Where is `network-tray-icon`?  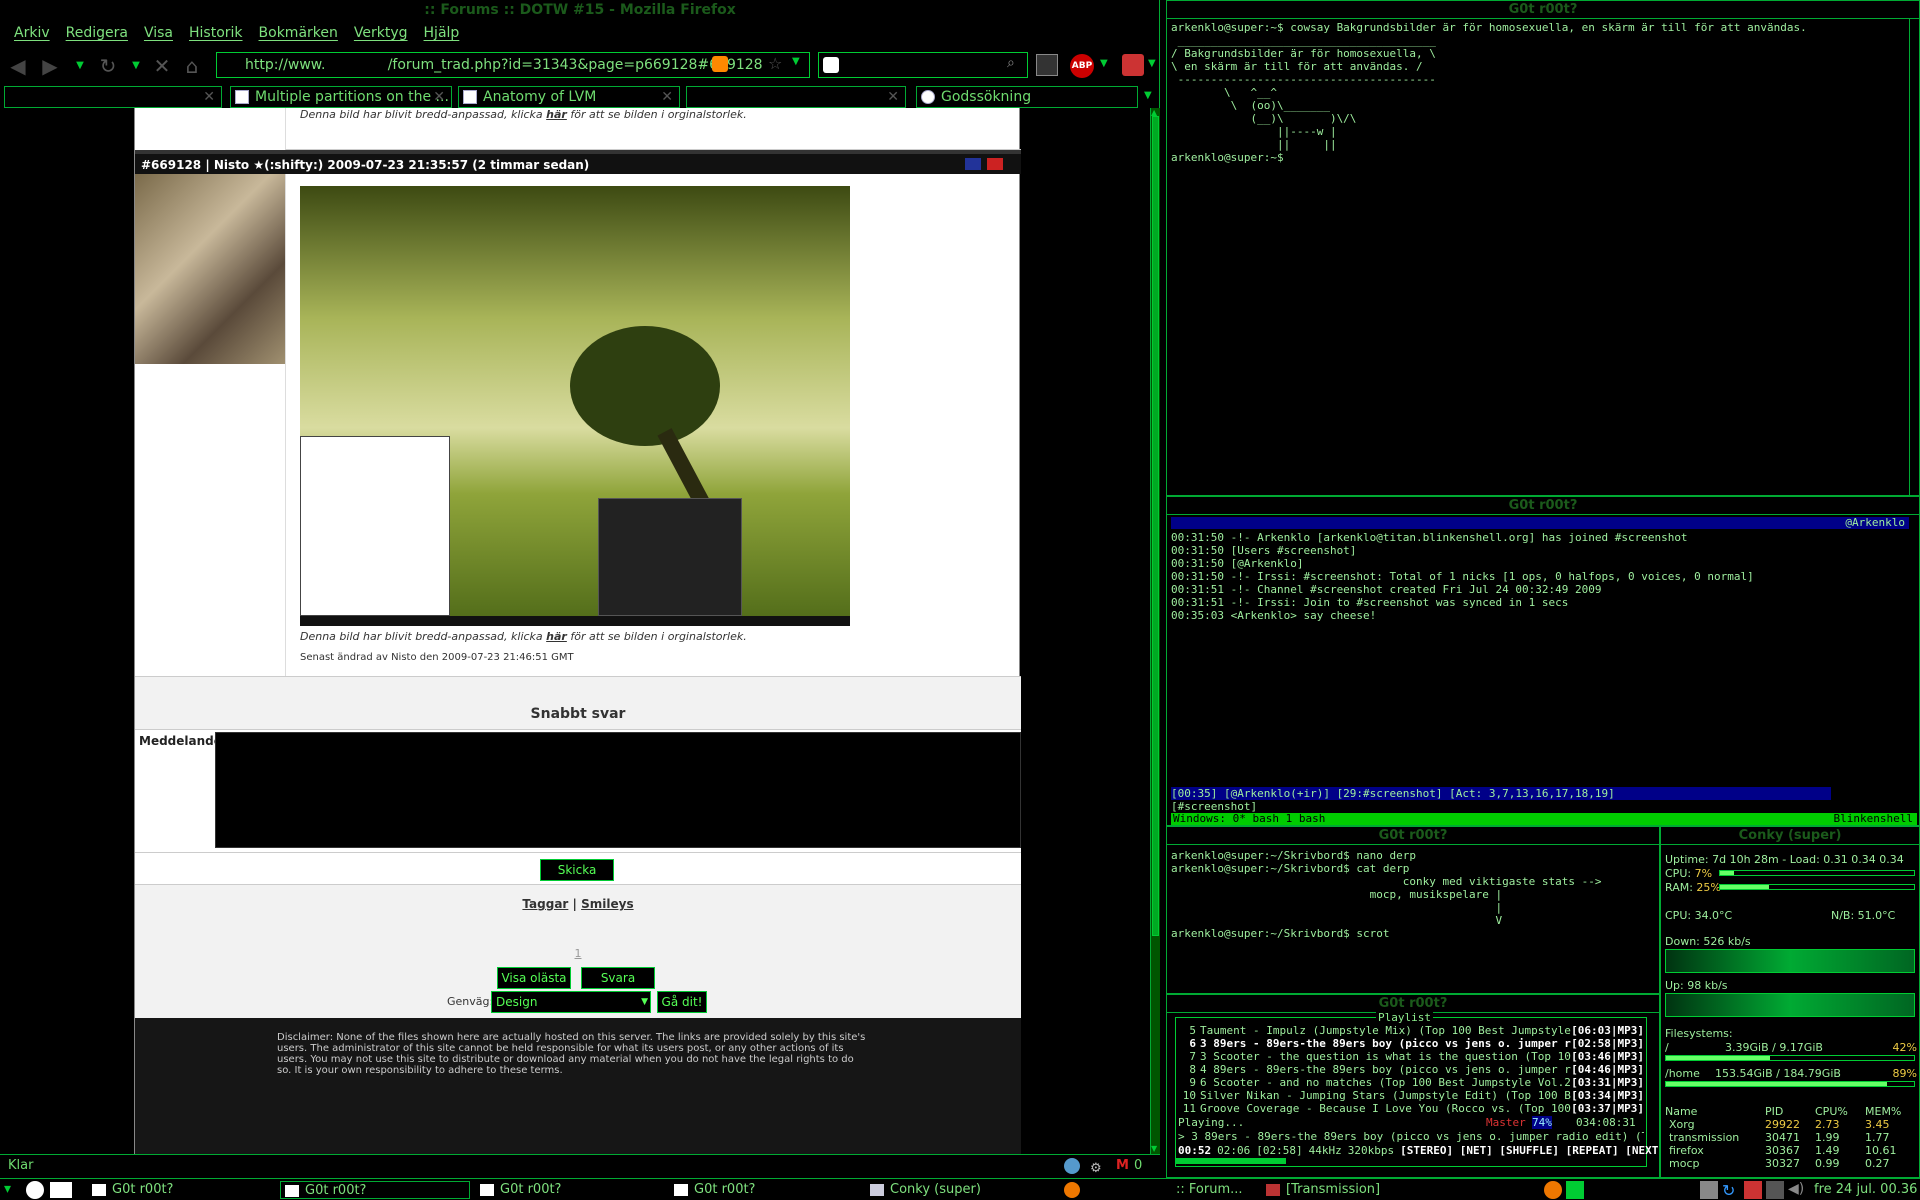 network-tray-icon is located at coordinates (1709, 1190).